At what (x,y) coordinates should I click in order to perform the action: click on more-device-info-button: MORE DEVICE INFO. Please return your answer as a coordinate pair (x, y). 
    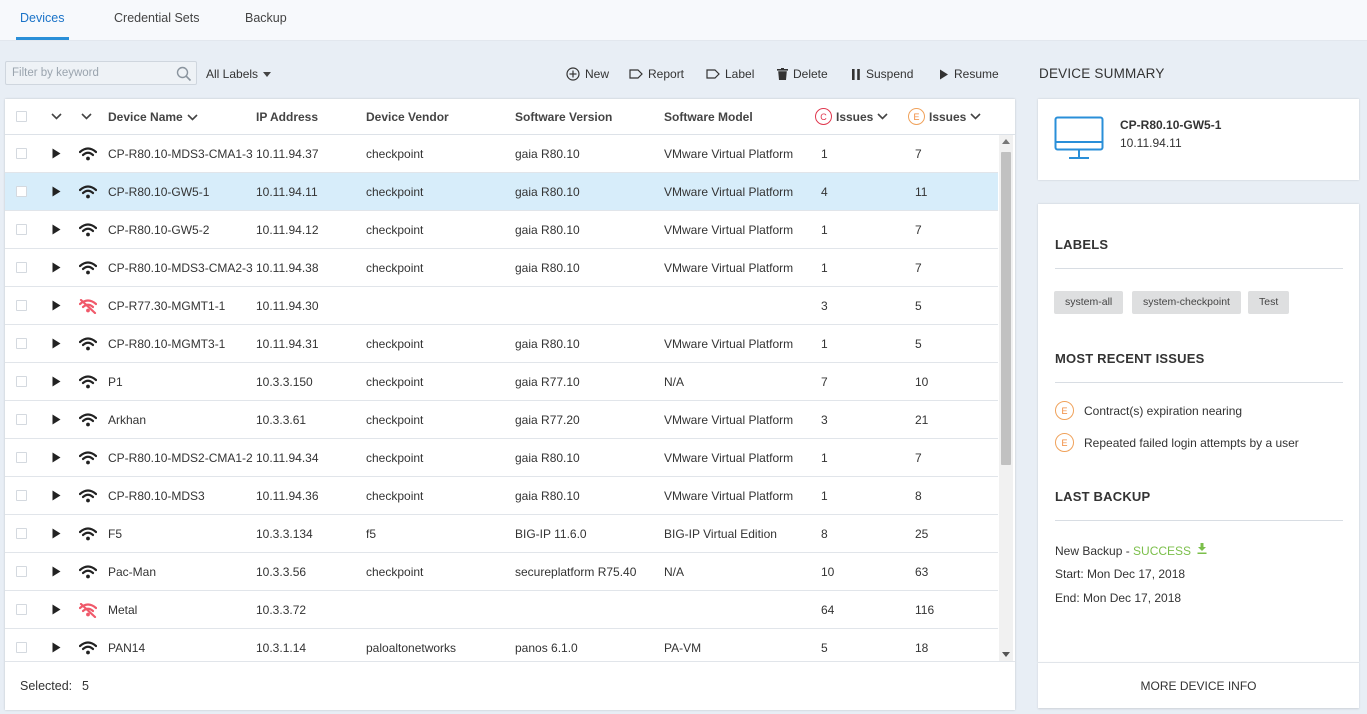
    Looking at the image, I should click on (1198, 685).